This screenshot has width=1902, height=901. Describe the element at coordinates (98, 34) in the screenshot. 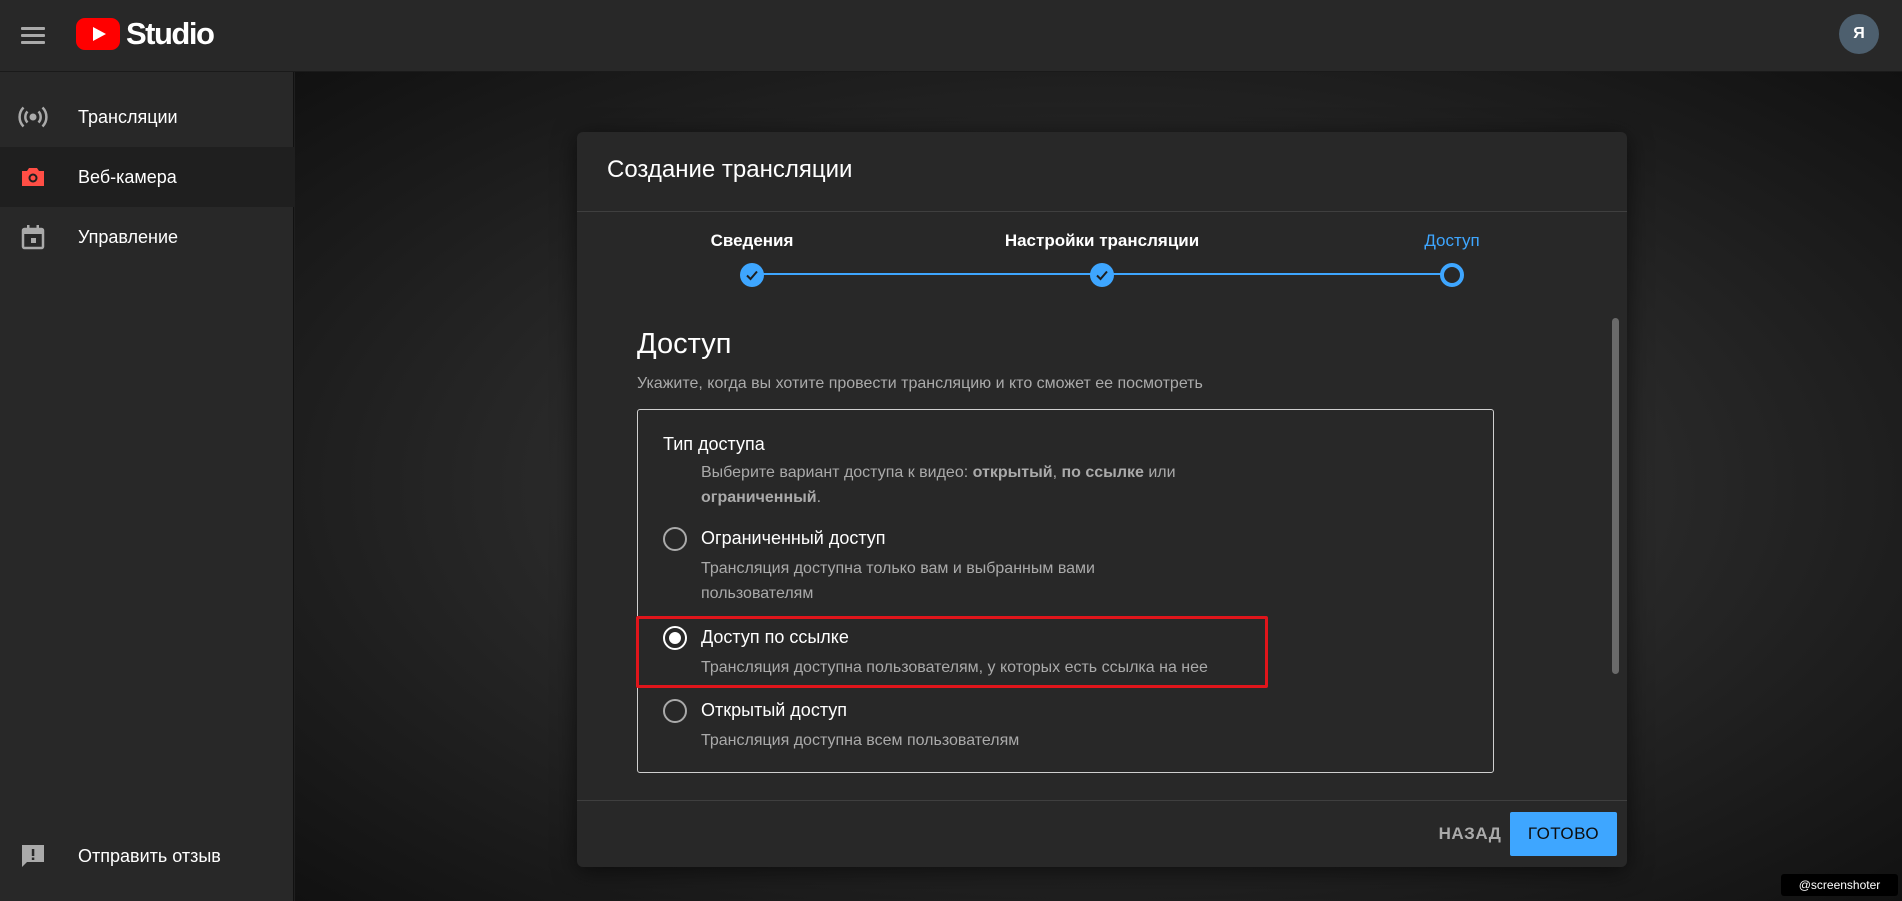

I see `youtube-play-icon` at that location.